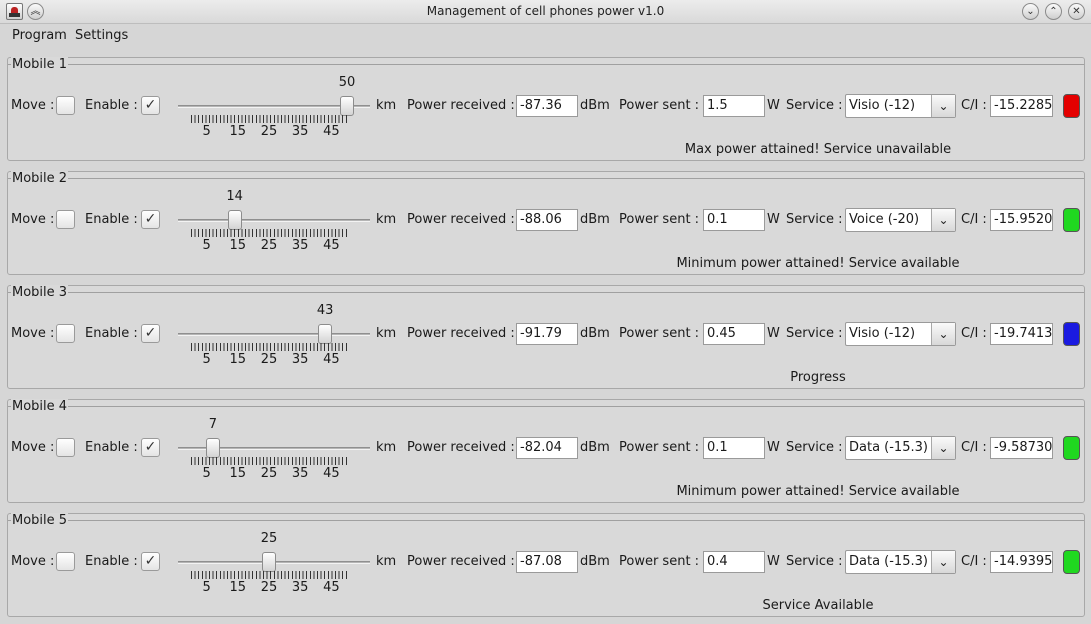 This screenshot has width=1091, height=624. Describe the element at coordinates (40, 520) in the screenshot. I see `panel-title: Mobile 5` at that location.